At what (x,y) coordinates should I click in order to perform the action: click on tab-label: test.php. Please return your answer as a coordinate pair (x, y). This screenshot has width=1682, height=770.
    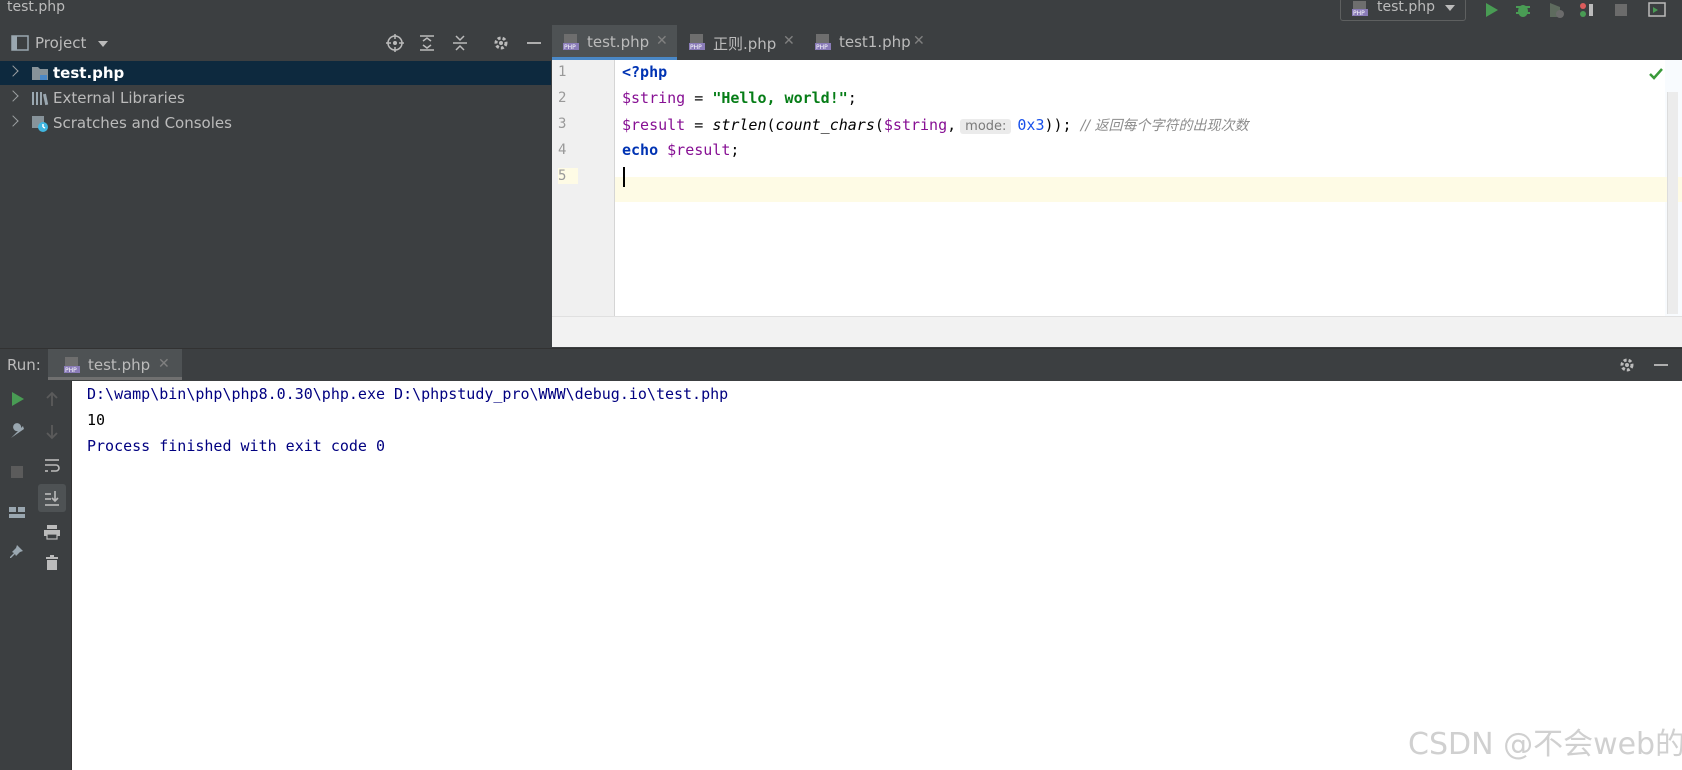
    Looking at the image, I should click on (618, 42).